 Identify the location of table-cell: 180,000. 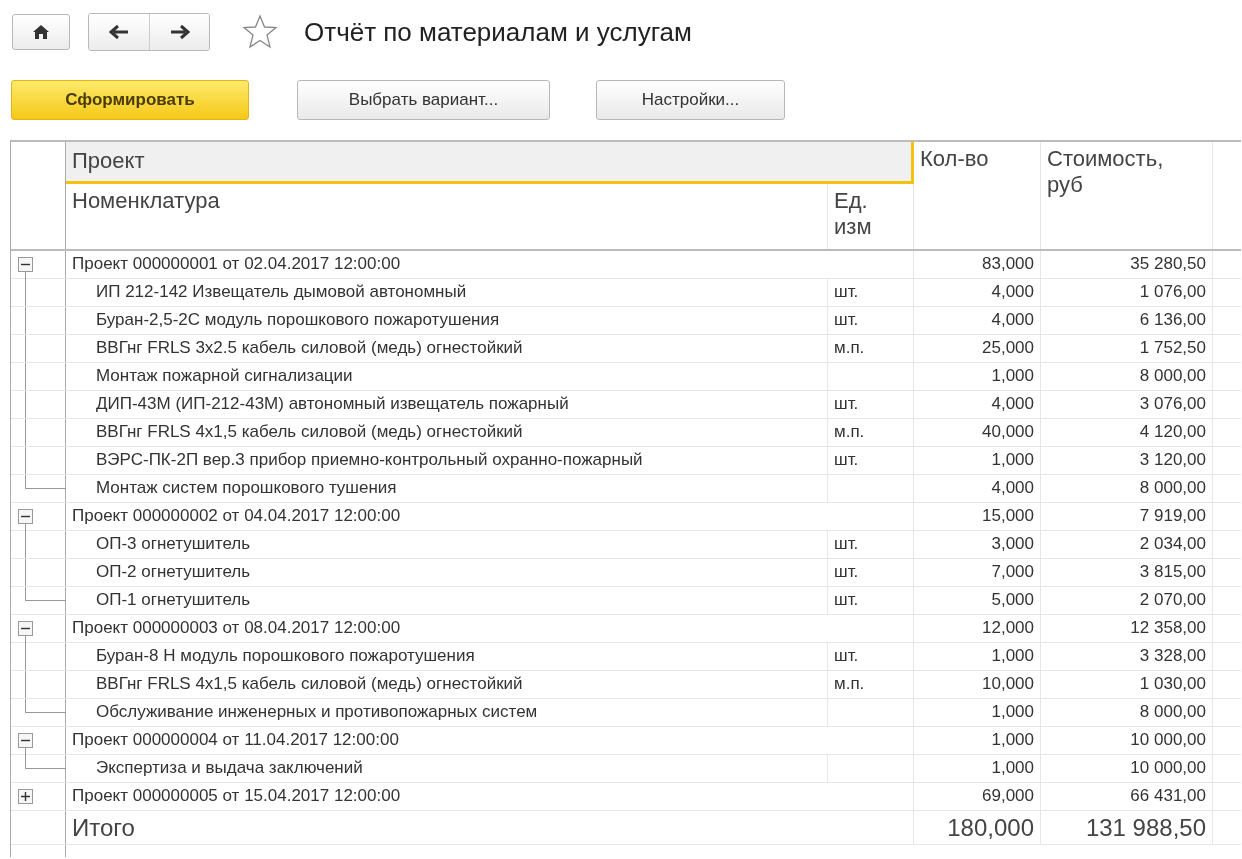
(977, 827).